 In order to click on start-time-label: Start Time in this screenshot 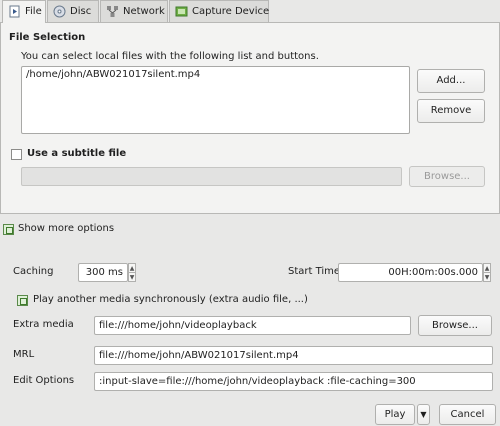, I will do `click(314, 271)`.